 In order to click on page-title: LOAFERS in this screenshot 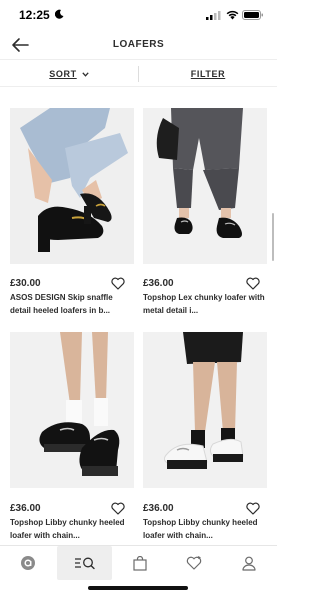, I will do `click(138, 44)`.